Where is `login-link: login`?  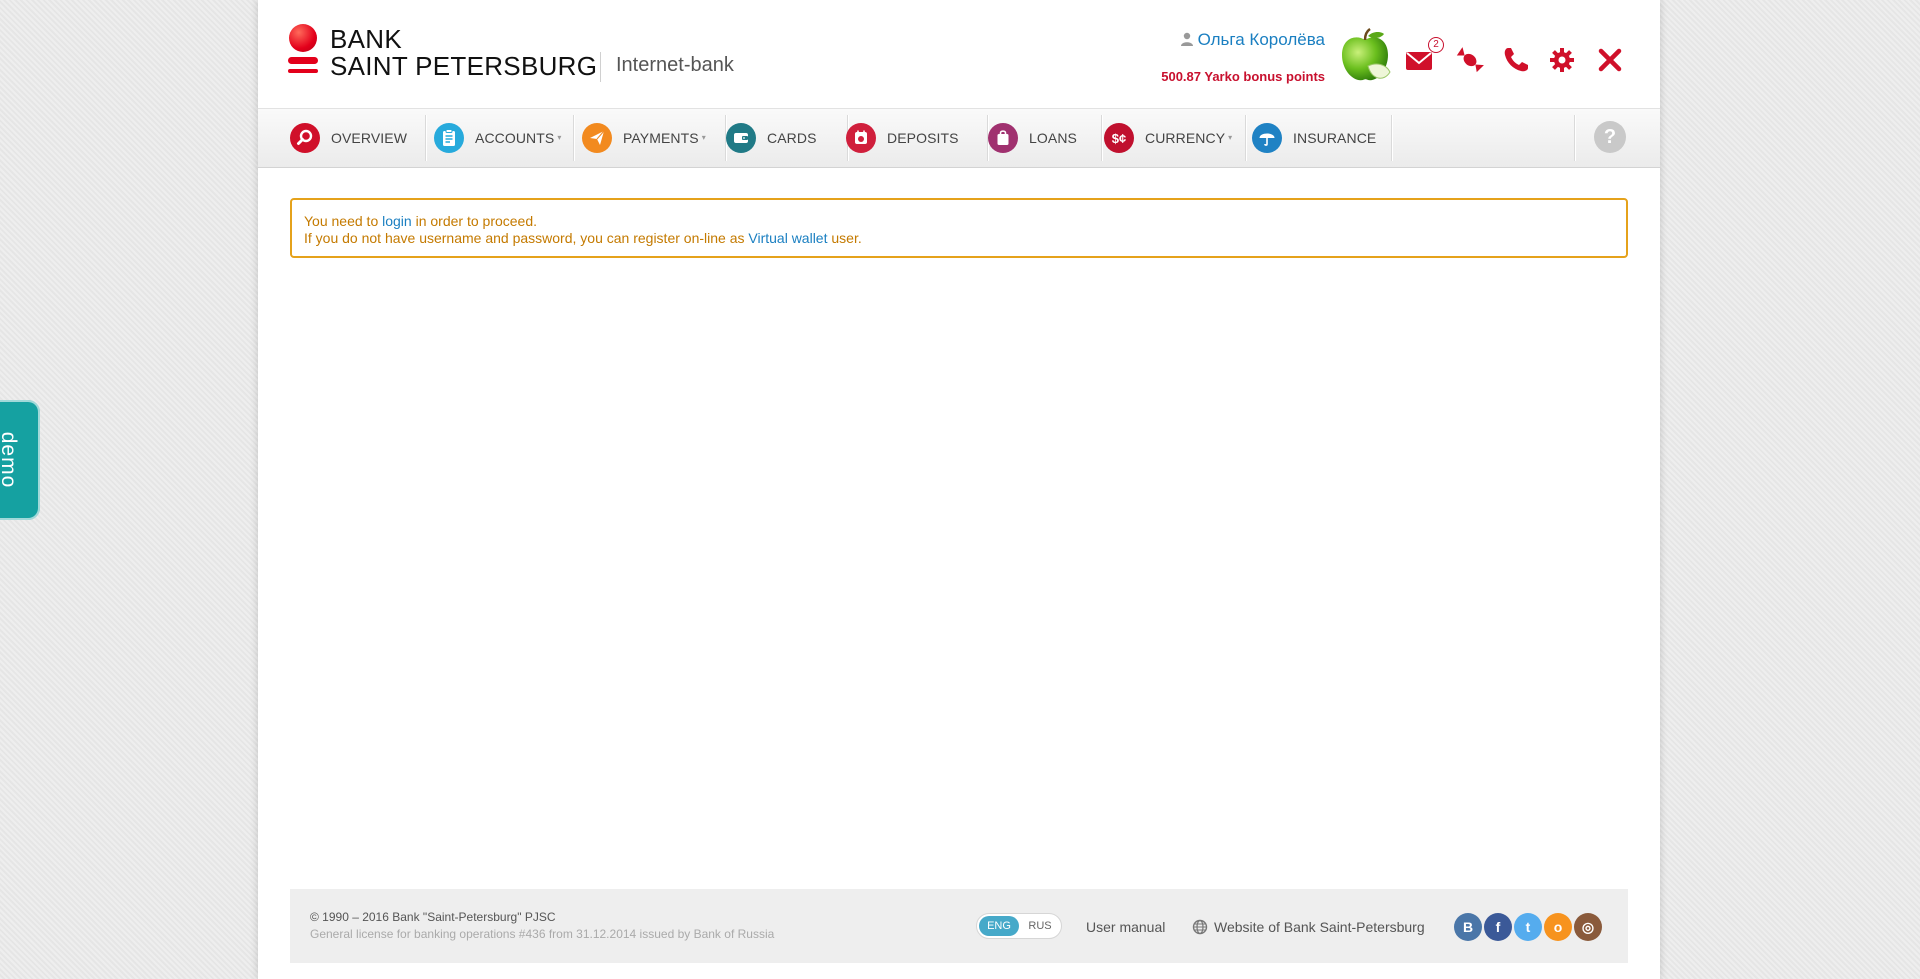
login-link: login is located at coordinates (397, 221).